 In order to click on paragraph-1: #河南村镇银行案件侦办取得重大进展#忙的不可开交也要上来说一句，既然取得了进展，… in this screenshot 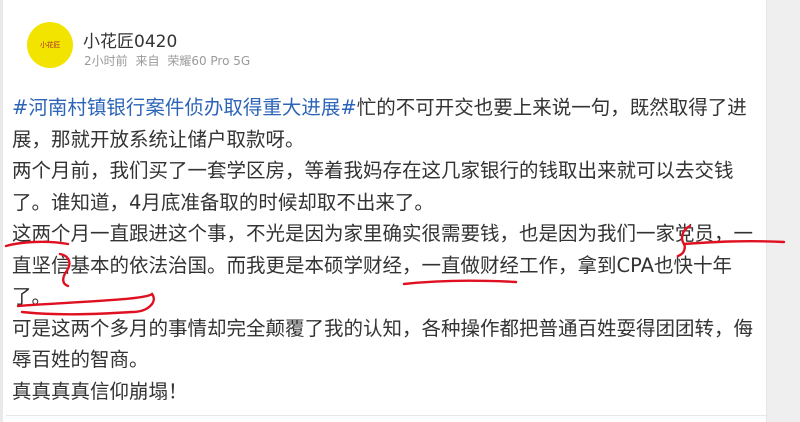, I will do `click(387, 123)`.